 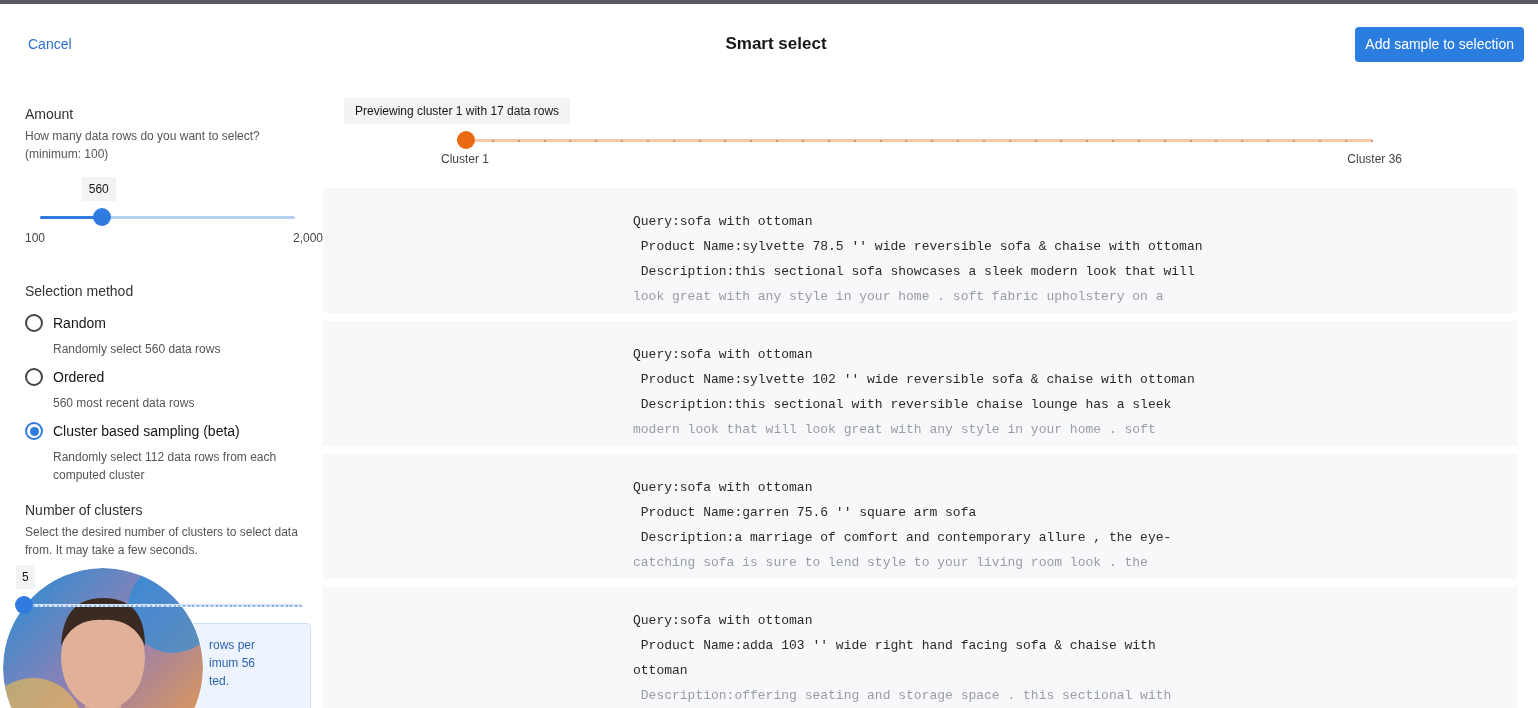 I want to click on option-description: Randomly select 112 data rows from each computed cluster, so click(x=165, y=466).